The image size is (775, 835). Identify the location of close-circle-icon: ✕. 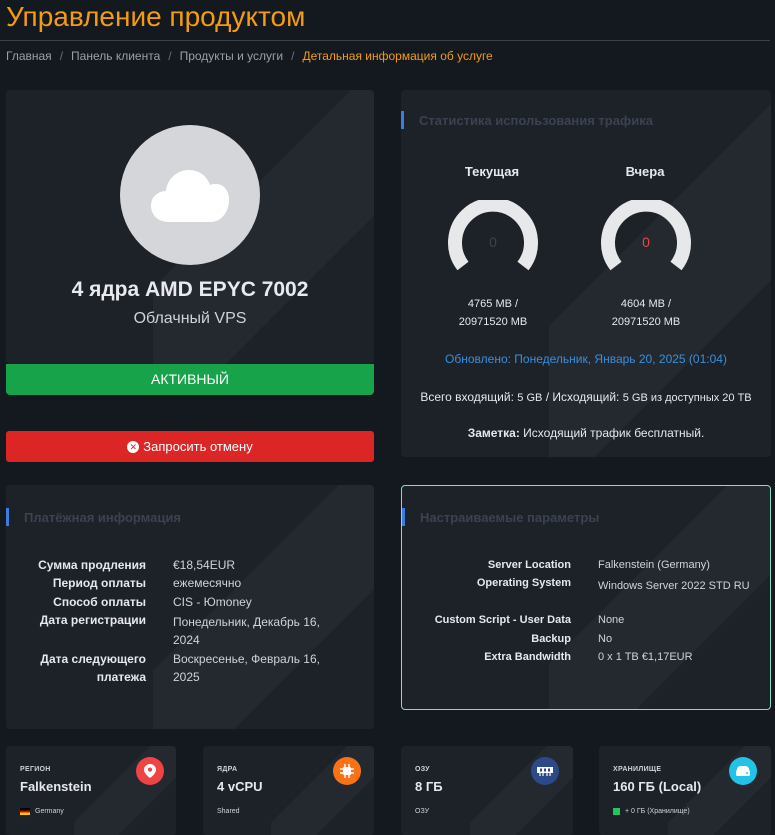
(133, 446).